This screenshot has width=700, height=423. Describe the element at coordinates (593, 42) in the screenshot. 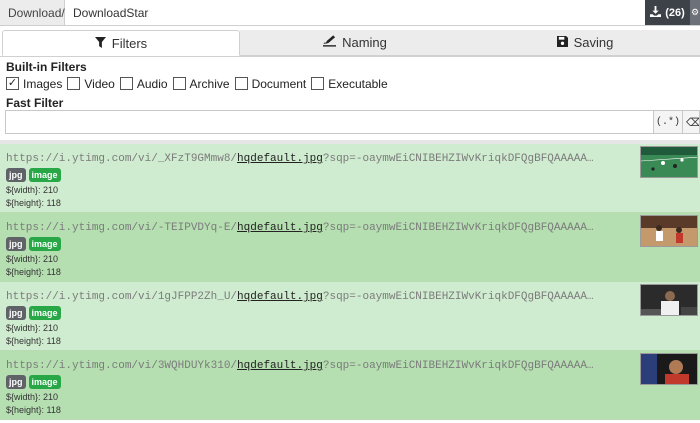

I see `tab-saving-label: Saving` at that location.